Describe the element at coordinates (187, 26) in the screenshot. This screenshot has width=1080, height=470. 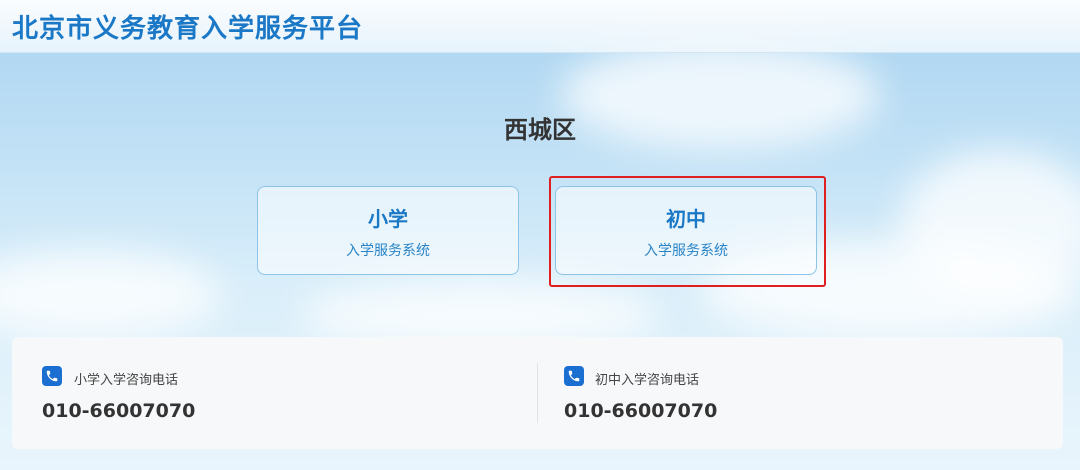
I see `site-title: 北京市义务教育入学服务平台` at that location.